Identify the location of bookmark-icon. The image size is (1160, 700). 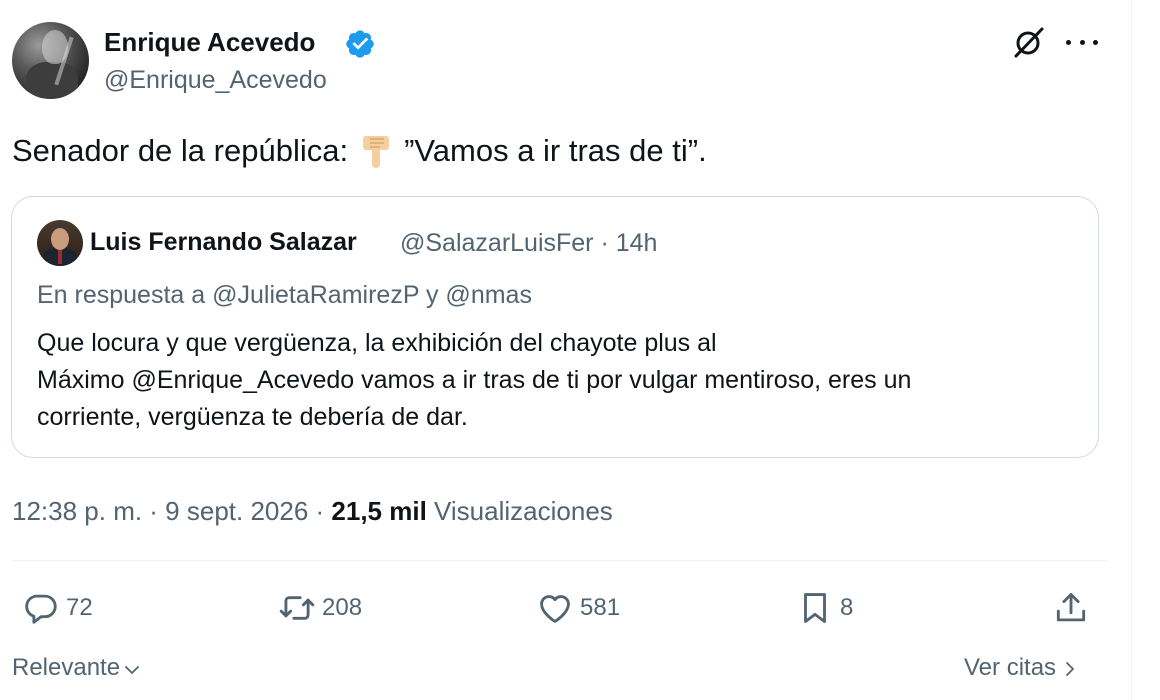
(815, 608).